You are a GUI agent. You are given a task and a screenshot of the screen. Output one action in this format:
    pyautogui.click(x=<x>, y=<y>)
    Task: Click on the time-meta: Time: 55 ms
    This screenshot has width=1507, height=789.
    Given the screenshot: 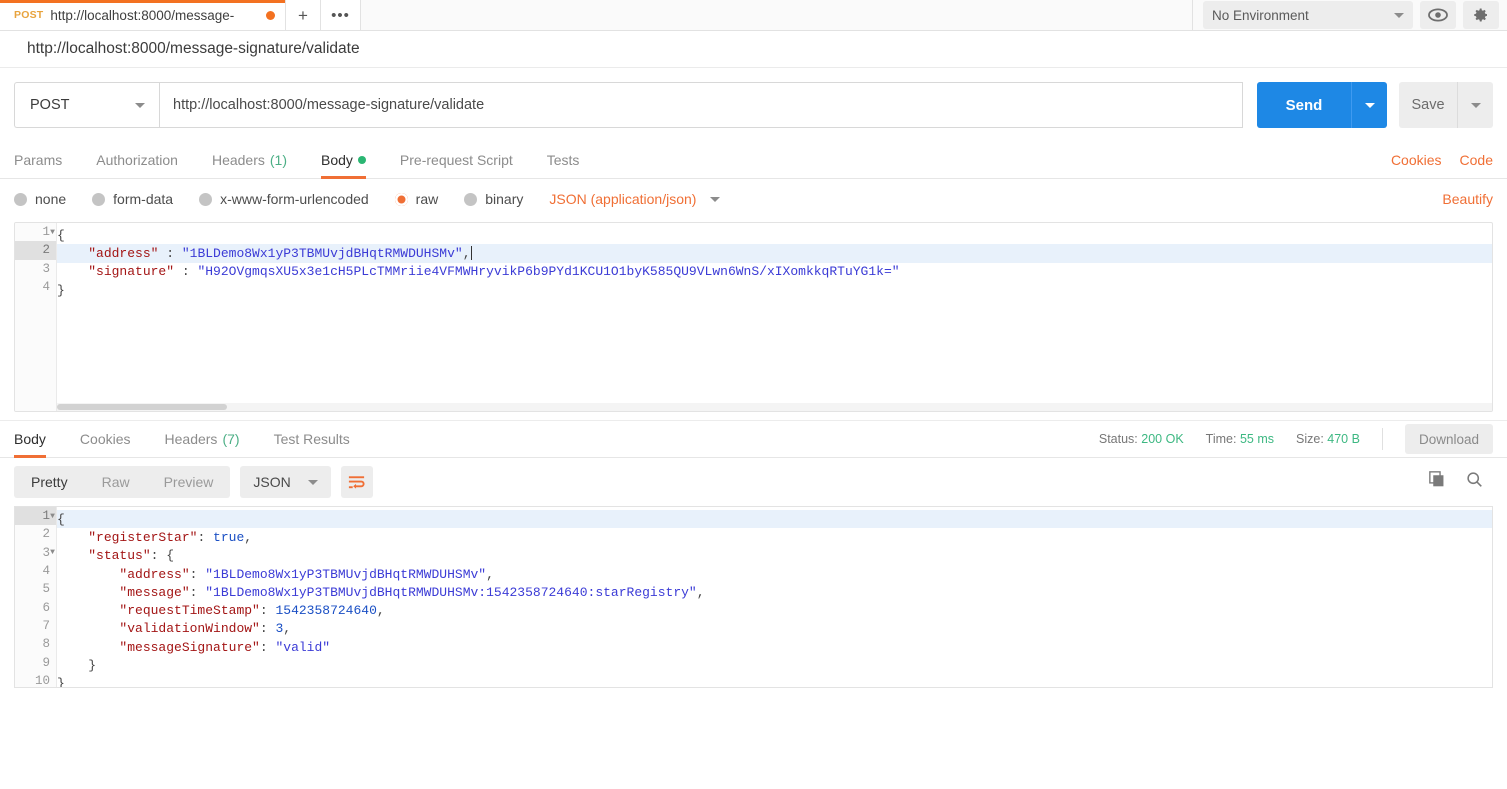 What is the action you would take?
    pyautogui.click(x=1240, y=439)
    